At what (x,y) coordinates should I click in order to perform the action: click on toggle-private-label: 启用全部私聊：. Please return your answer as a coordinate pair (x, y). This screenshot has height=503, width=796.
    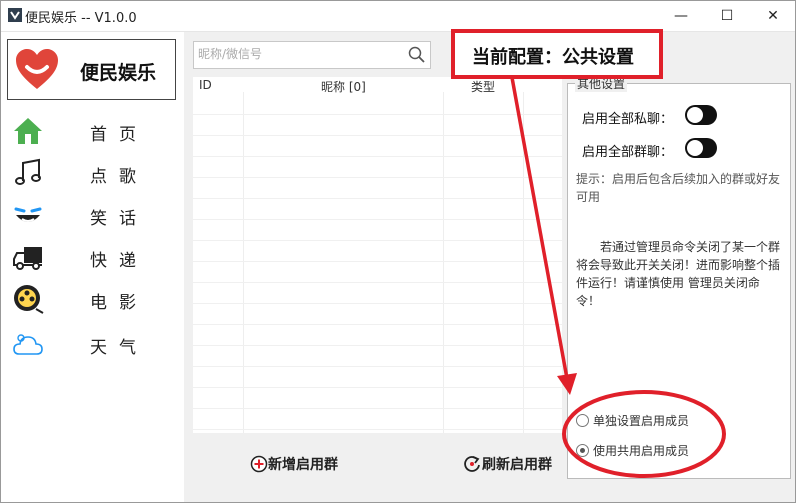
    Looking at the image, I should click on (628, 119).